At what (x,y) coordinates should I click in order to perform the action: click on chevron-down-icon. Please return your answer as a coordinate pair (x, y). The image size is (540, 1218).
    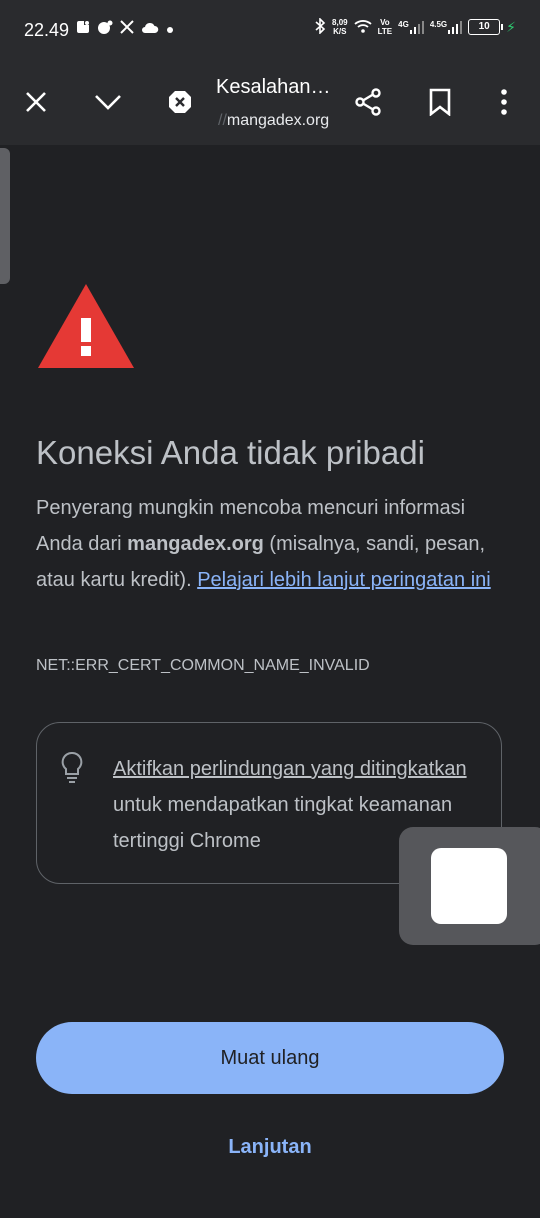
    Looking at the image, I should click on (108, 102).